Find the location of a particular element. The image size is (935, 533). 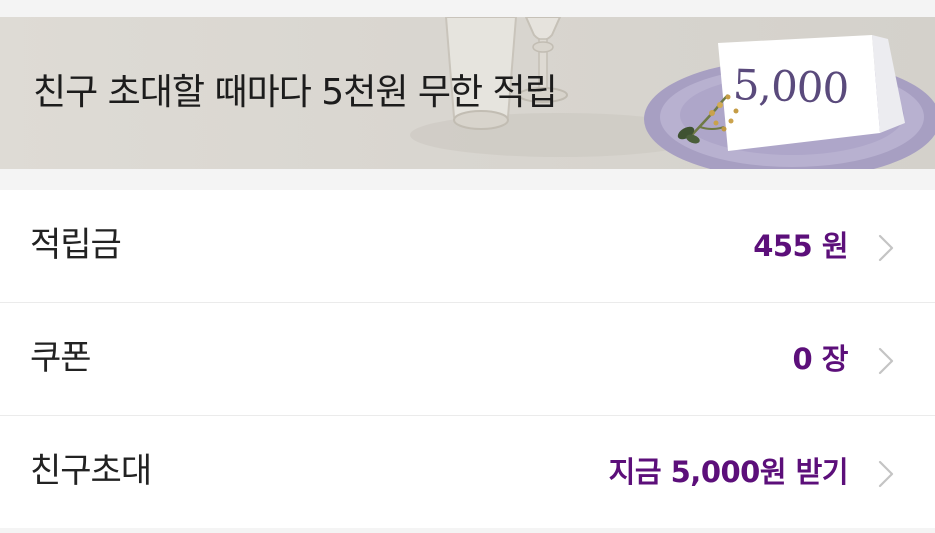

banner-title: 친구 초대할 때마다 5천원 무한 적립 is located at coordinates (295, 92).